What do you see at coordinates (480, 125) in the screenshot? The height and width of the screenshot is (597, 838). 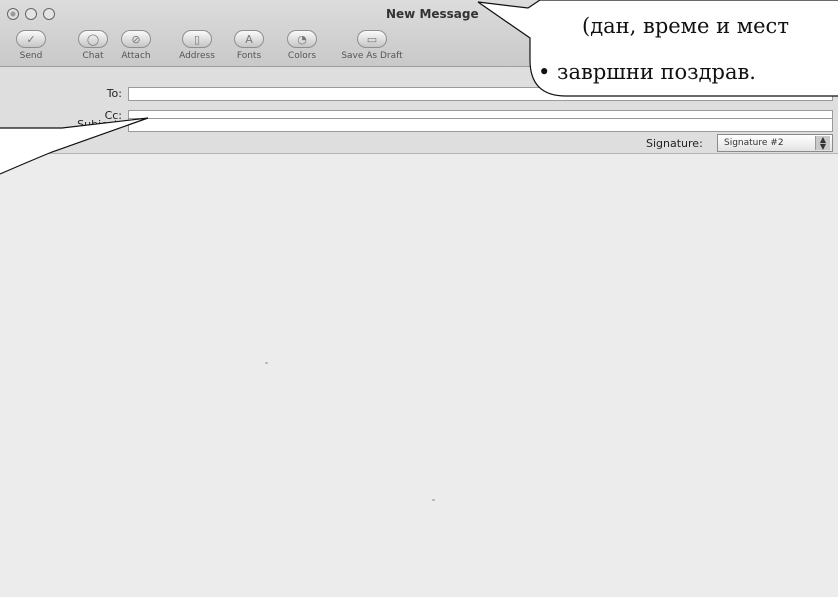 I see `subject-field` at bounding box center [480, 125].